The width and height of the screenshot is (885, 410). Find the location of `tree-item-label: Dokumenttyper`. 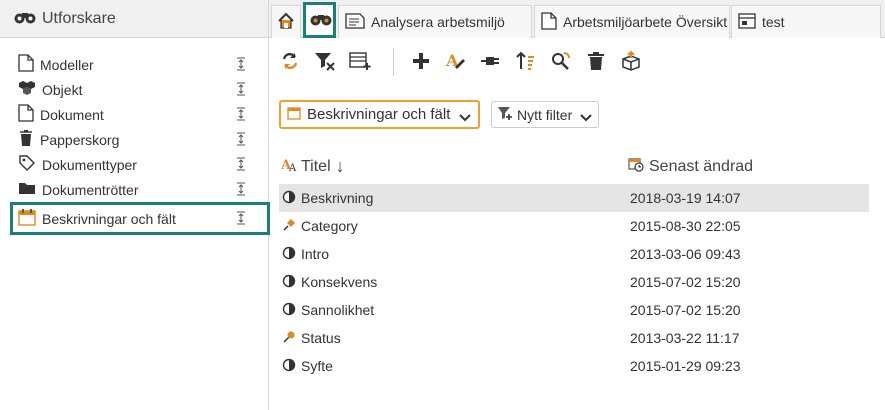

tree-item-label: Dokumenttyper is located at coordinates (89, 164).